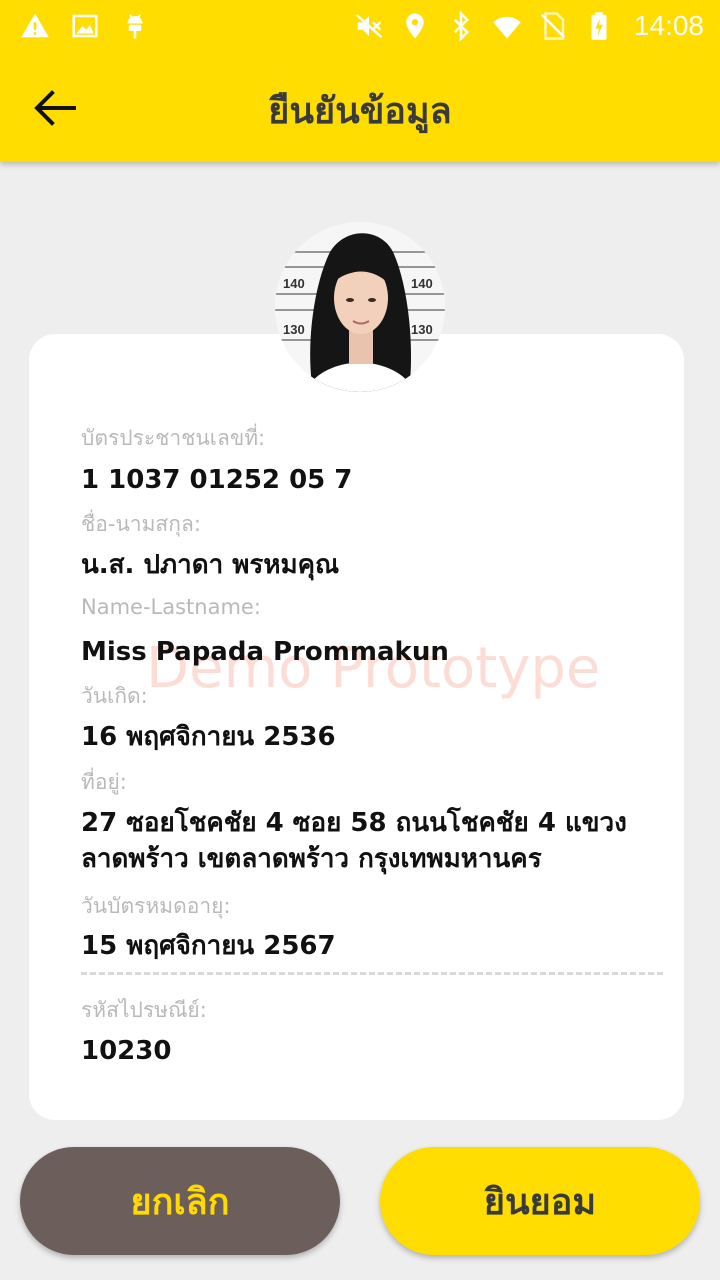 The width and height of the screenshot is (720, 1280). What do you see at coordinates (126, 1051) in the screenshot?
I see `postal-code-value: 10230` at bounding box center [126, 1051].